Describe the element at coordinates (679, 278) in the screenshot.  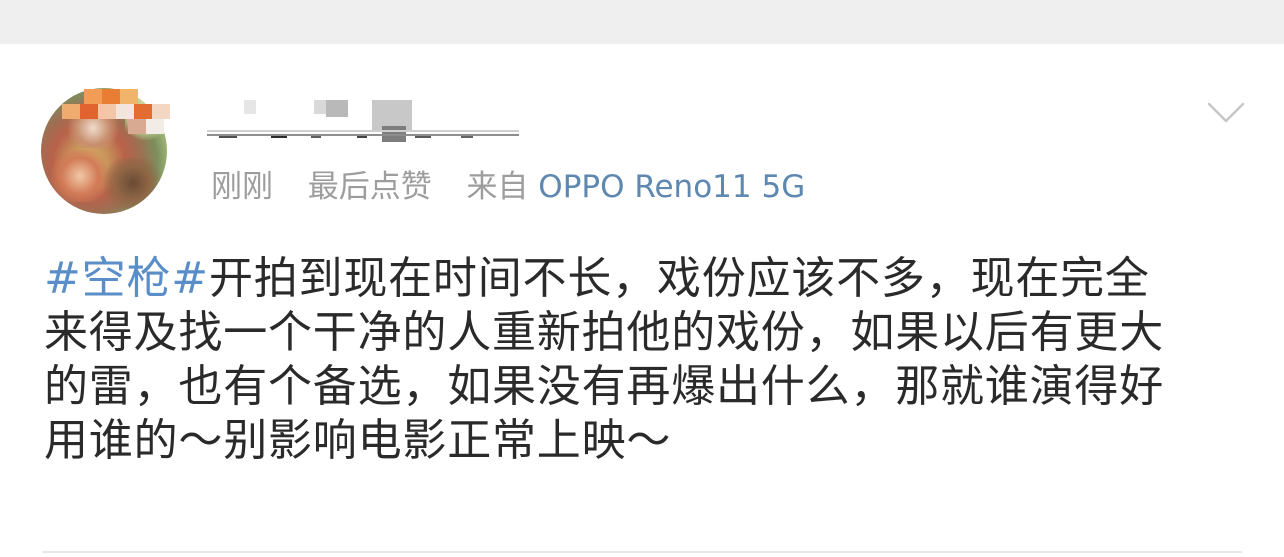
I see `post-line-1-text: 开拍到现在时间不长，戏份应该不多，现在完全` at that location.